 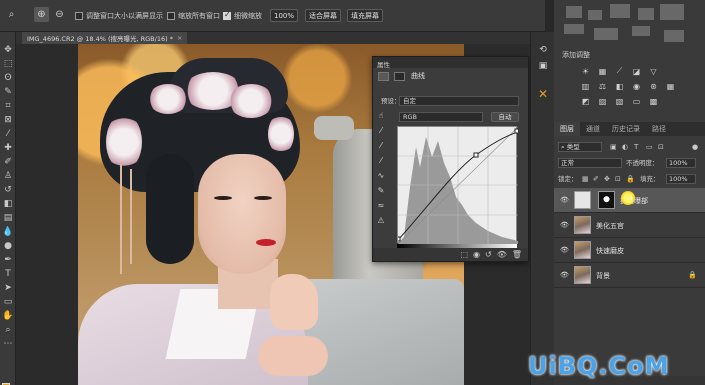 I want to click on eyedropper-tool-icon: ⁄, so click(x=8, y=134).